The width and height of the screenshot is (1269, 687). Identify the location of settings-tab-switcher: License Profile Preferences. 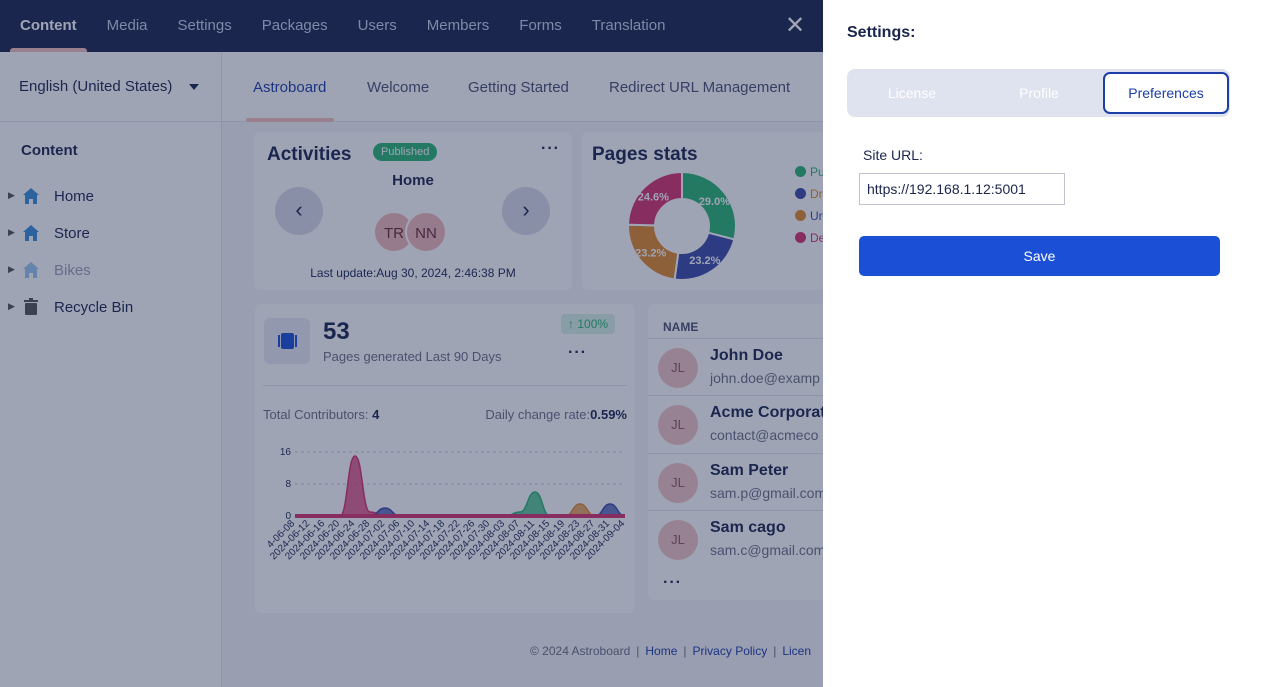
(1038, 93).